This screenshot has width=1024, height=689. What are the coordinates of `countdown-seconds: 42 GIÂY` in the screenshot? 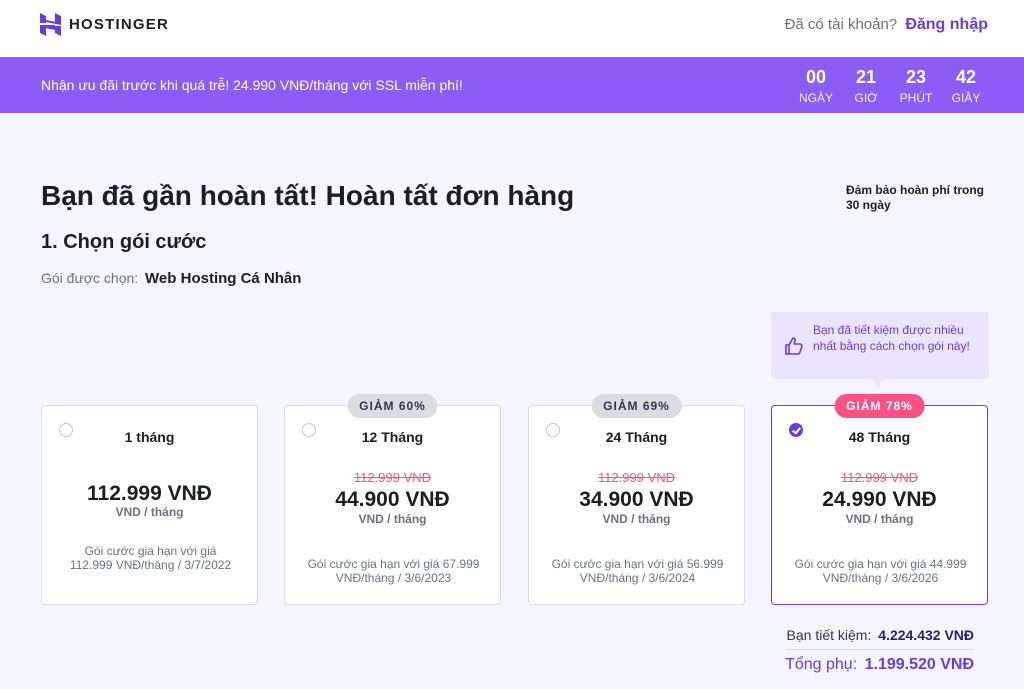 It's located at (966, 86).